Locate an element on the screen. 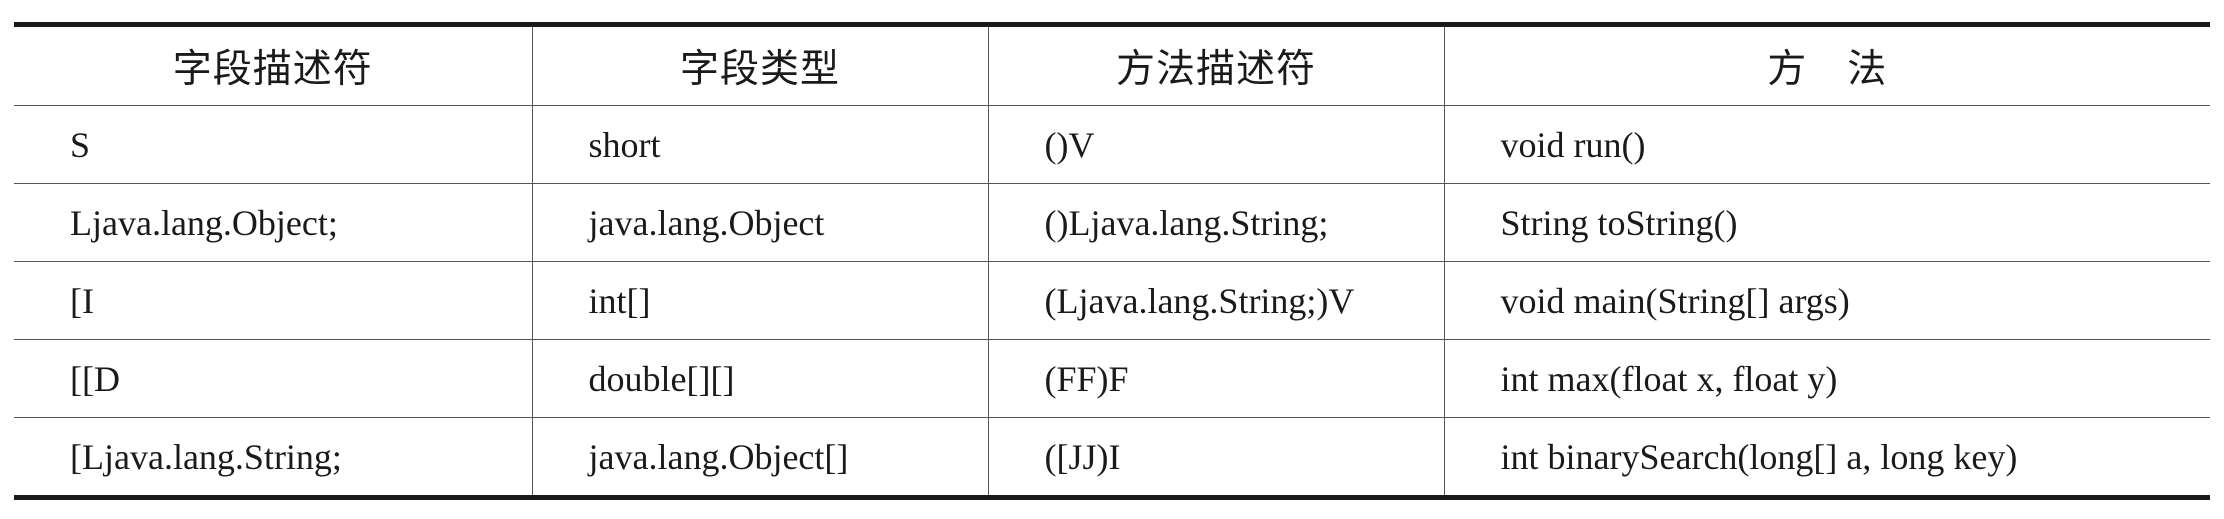 The width and height of the screenshot is (2224, 519). cell-field-type: java.lang.Object is located at coordinates (760, 222).